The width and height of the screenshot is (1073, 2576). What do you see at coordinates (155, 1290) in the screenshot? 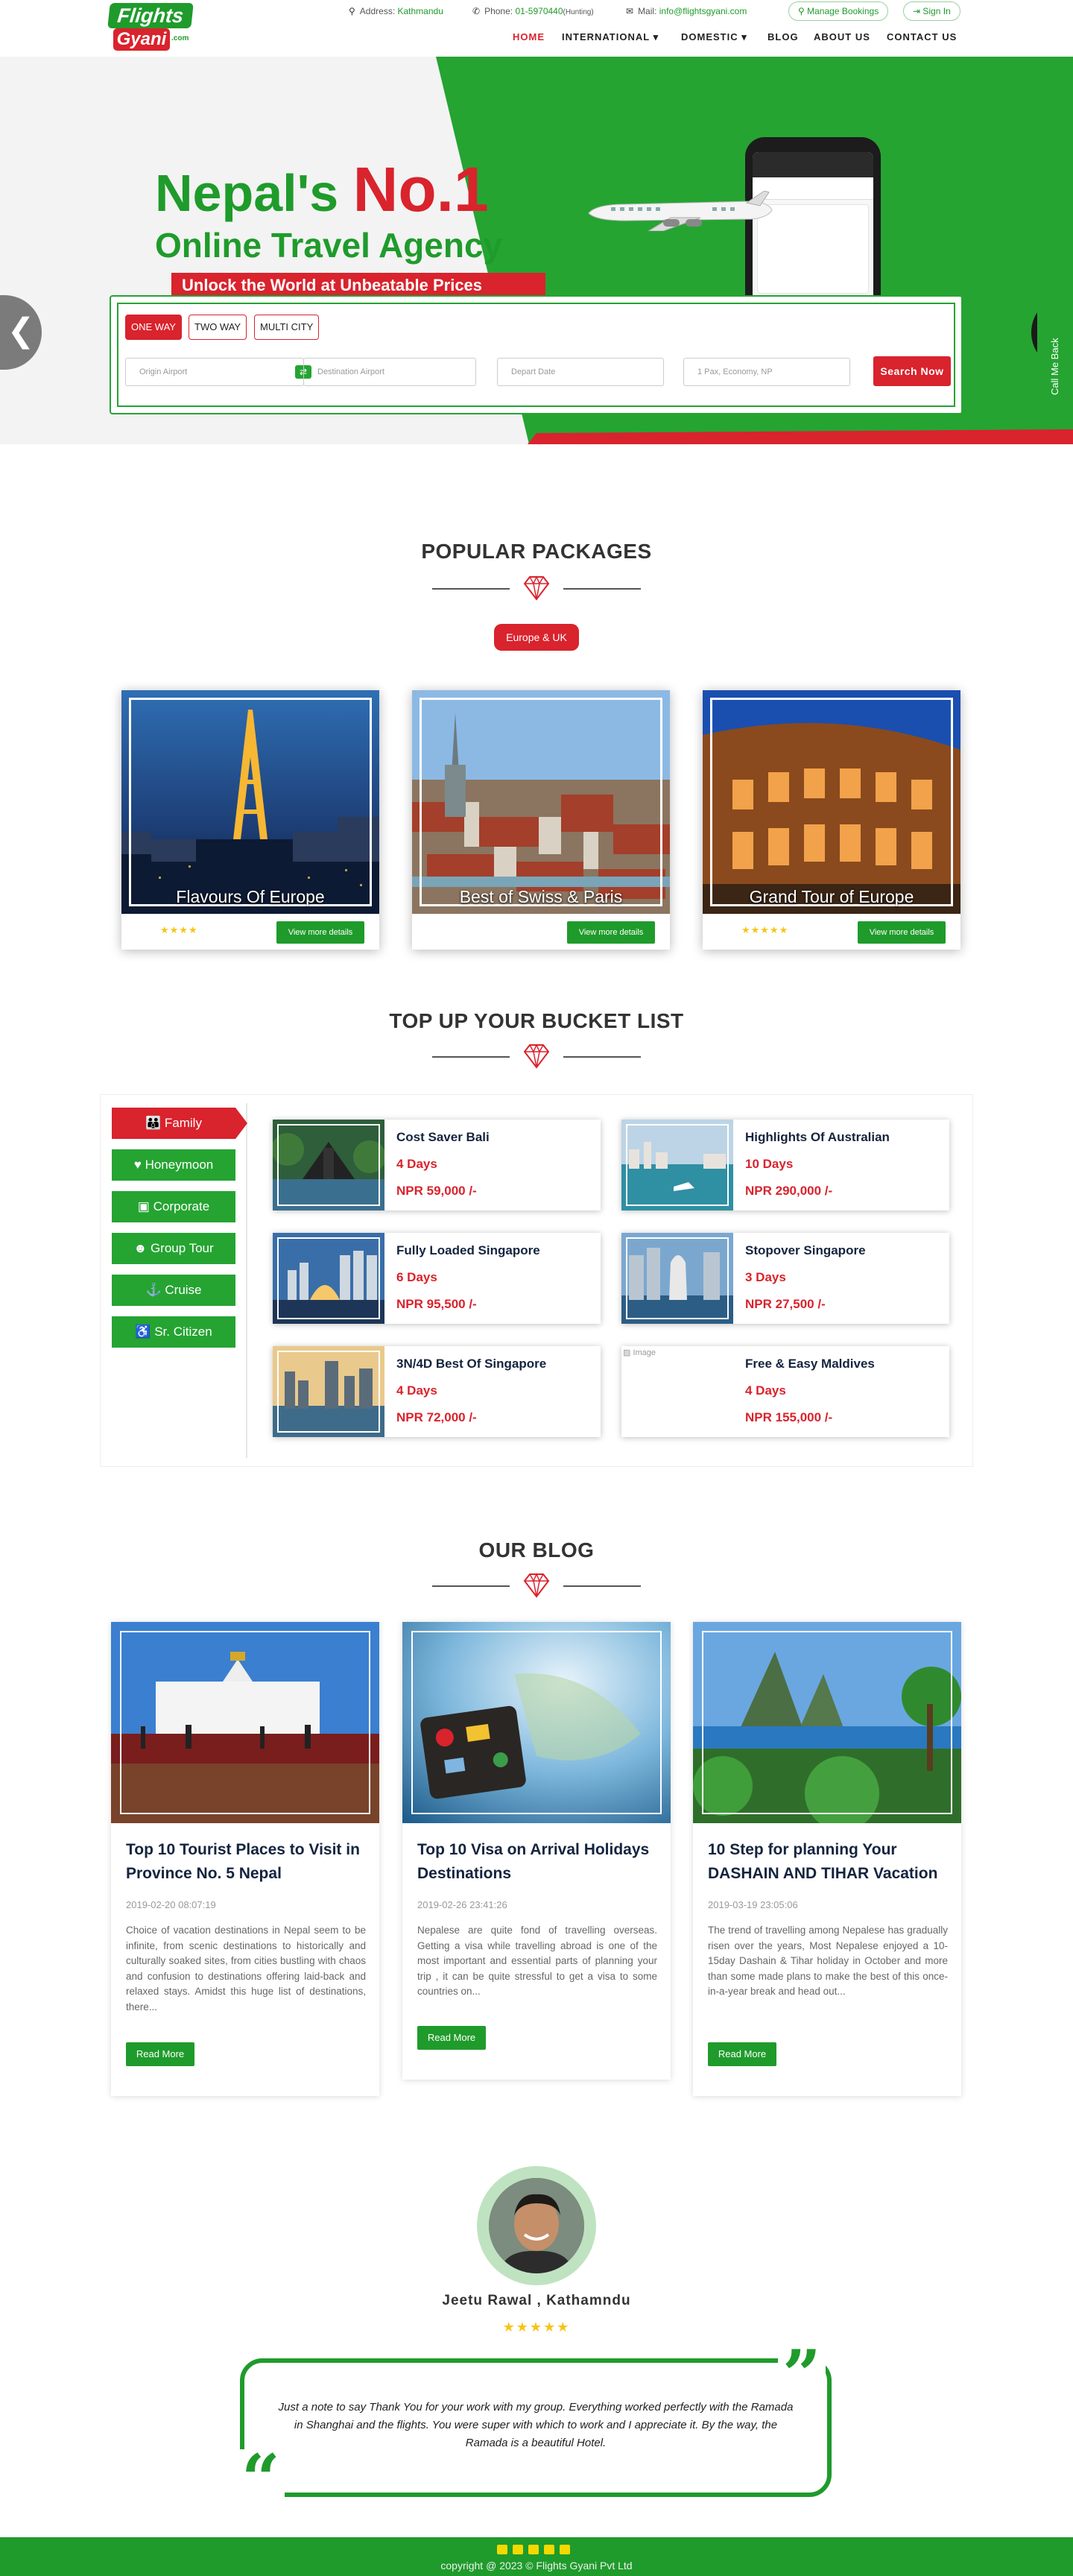
I see `cruise-icon: ⚓` at bounding box center [155, 1290].